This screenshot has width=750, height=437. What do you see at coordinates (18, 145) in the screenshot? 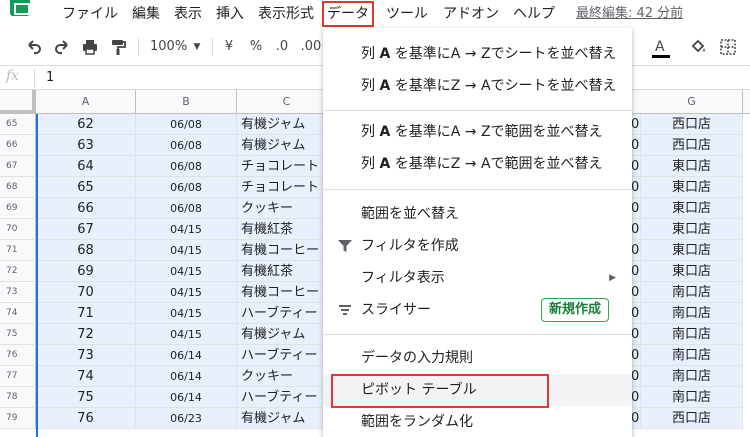
I see `row-header: 66` at bounding box center [18, 145].